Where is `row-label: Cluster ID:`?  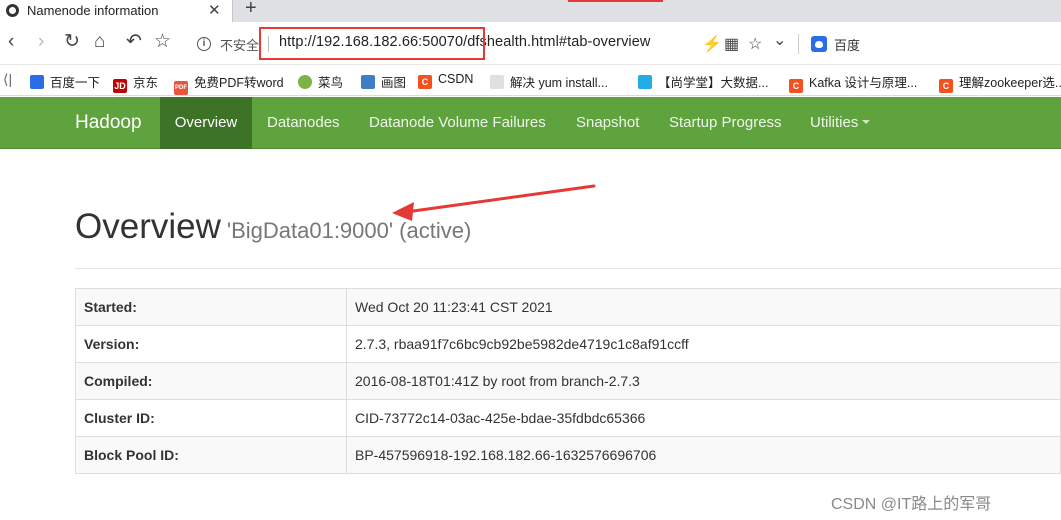
row-label: Cluster ID: is located at coordinates (211, 418).